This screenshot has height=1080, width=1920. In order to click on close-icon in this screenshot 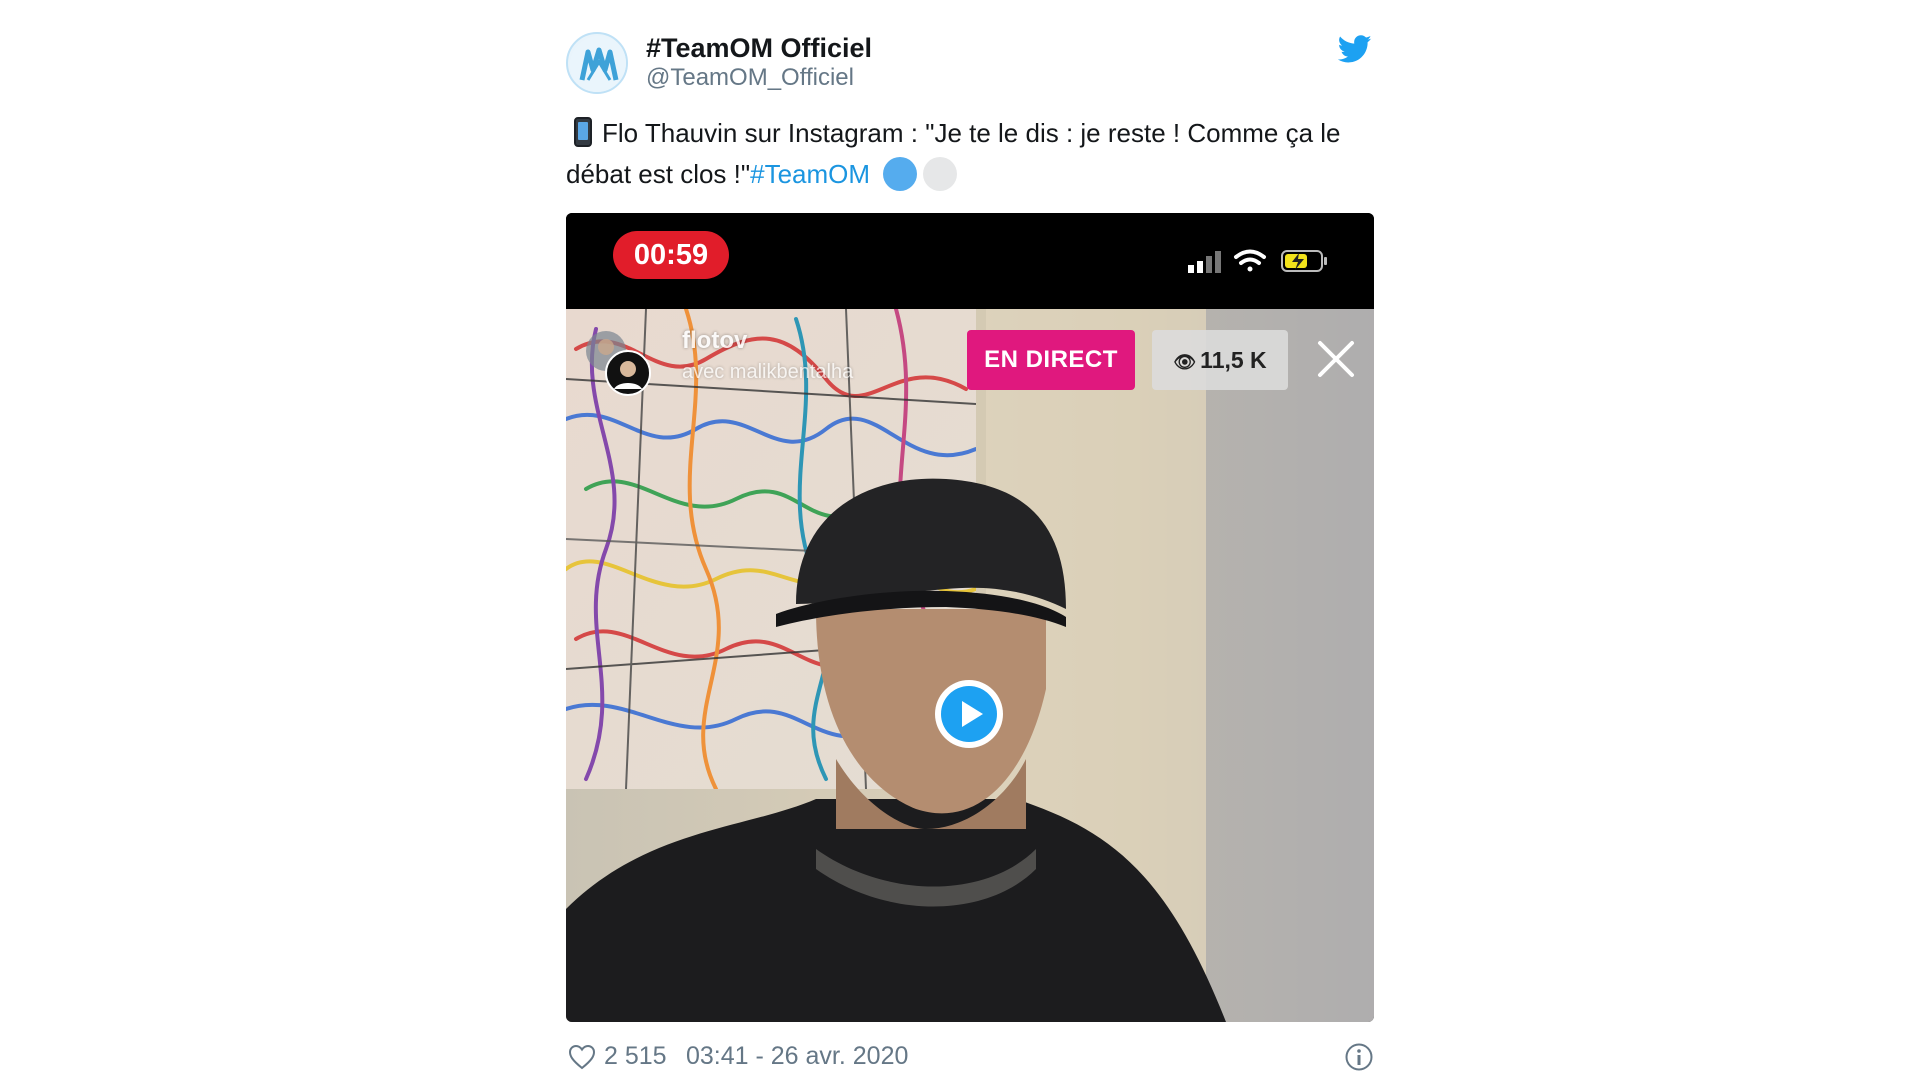, I will do `click(1336, 359)`.